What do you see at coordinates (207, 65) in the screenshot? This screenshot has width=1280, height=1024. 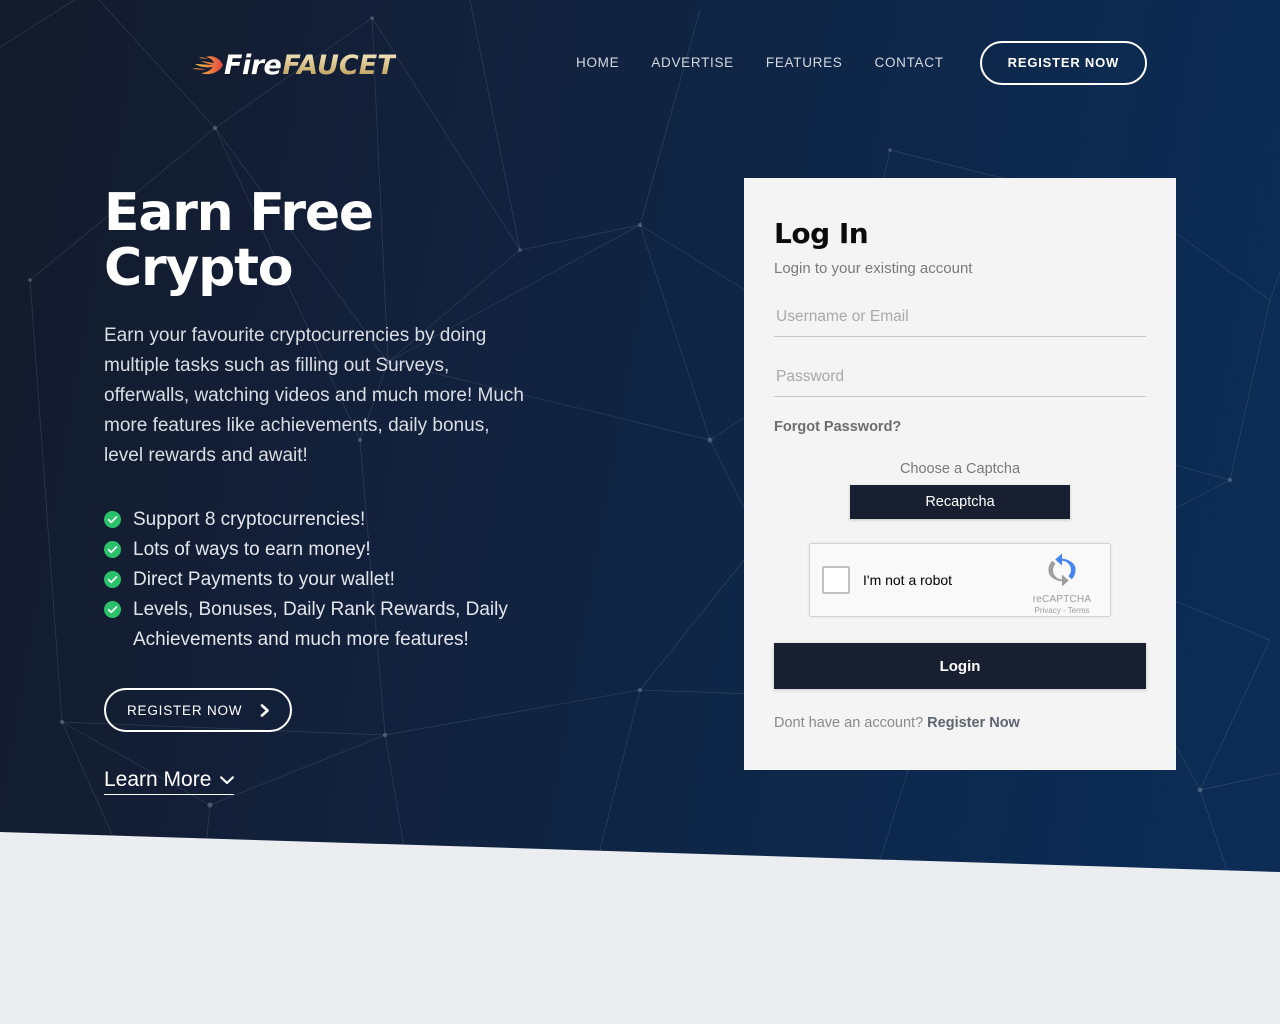 I see `flame-icon` at bounding box center [207, 65].